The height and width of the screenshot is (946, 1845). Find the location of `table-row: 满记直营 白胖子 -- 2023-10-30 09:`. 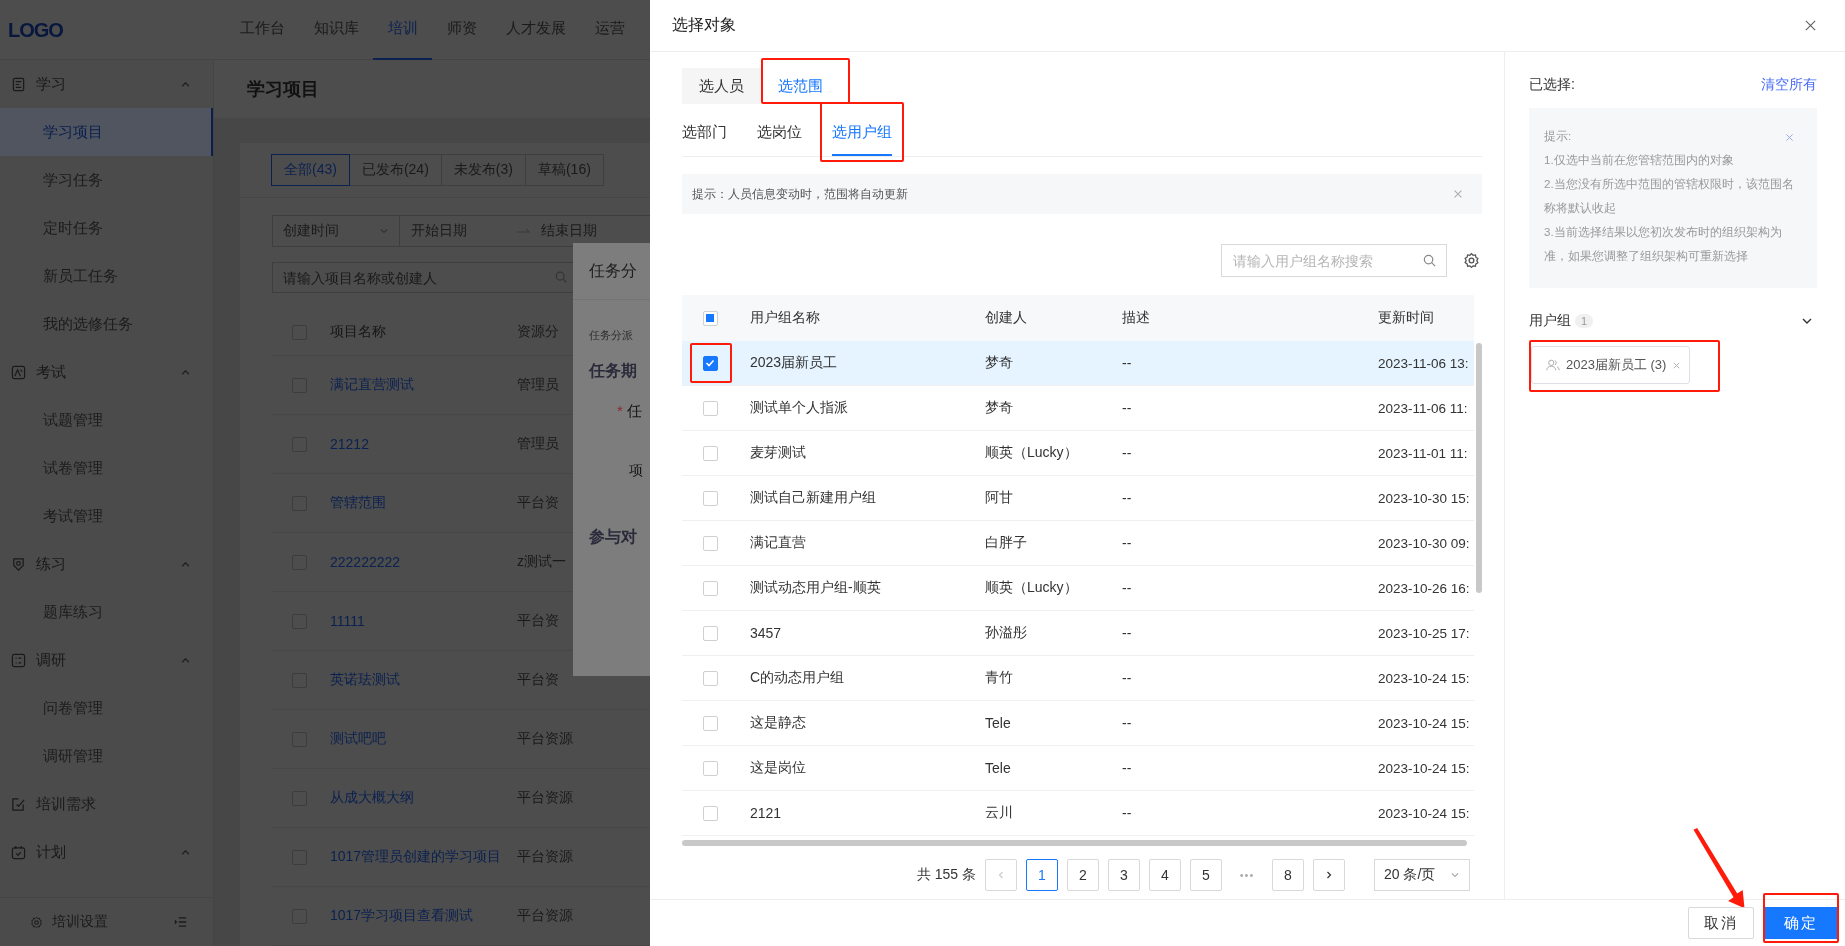

table-row: 满记直营 白胖子 -- 2023-10-30 09: is located at coordinates (1078, 543).